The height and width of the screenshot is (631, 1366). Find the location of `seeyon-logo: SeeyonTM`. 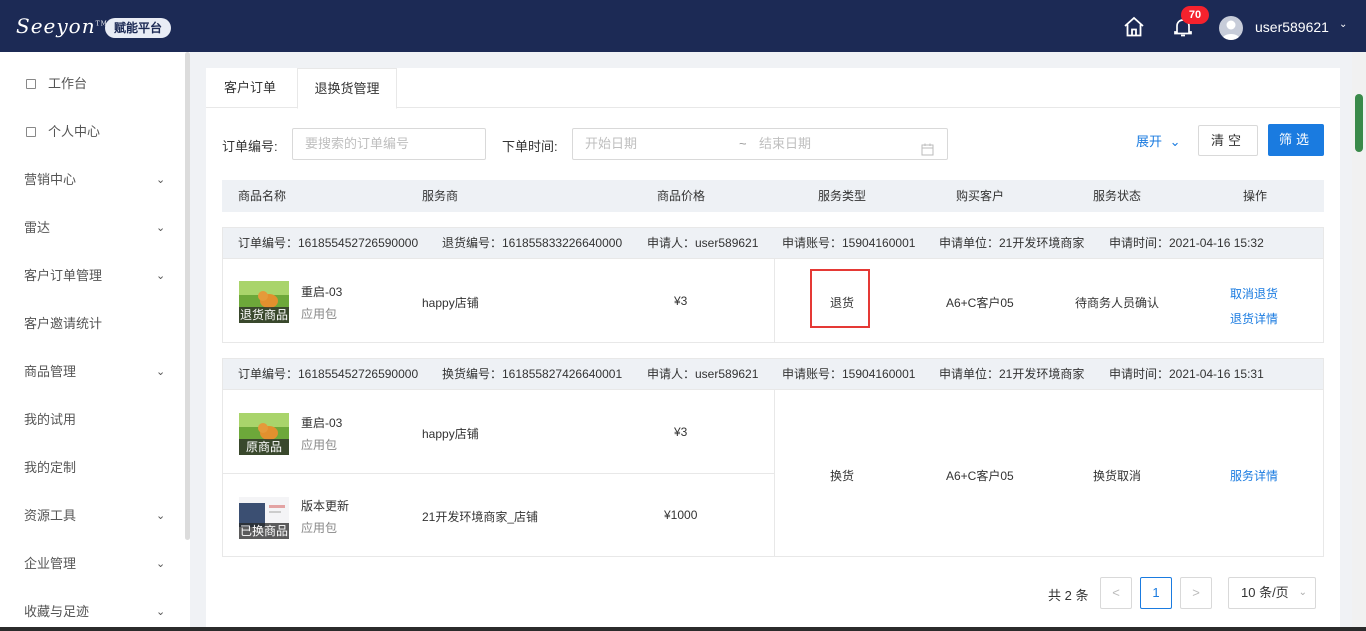

seeyon-logo: SeeyonTM is located at coordinates (62, 26).